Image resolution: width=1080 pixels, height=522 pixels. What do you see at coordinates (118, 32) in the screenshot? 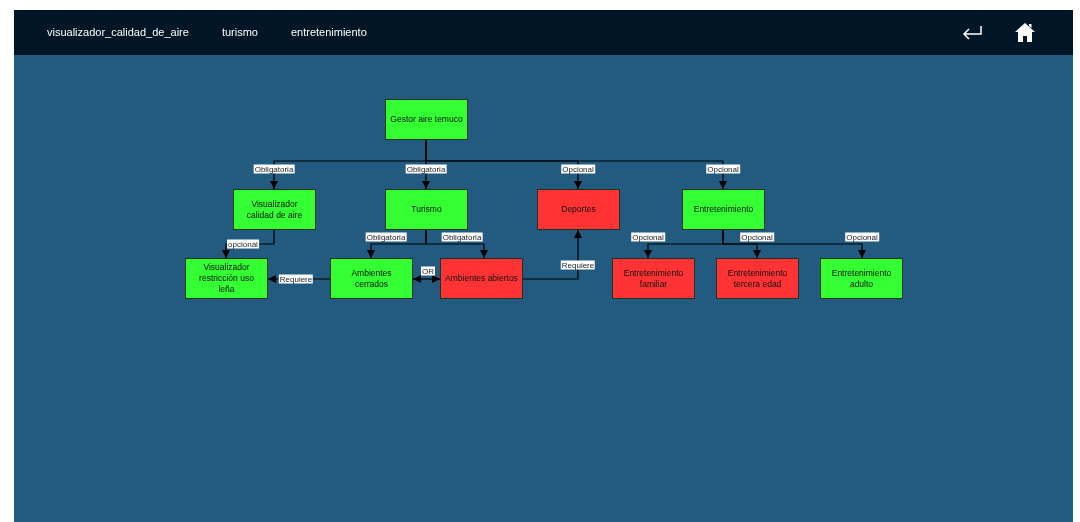
I see `nav-link: visualizador_calidad_de_aire` at bounding box center [118, 32].